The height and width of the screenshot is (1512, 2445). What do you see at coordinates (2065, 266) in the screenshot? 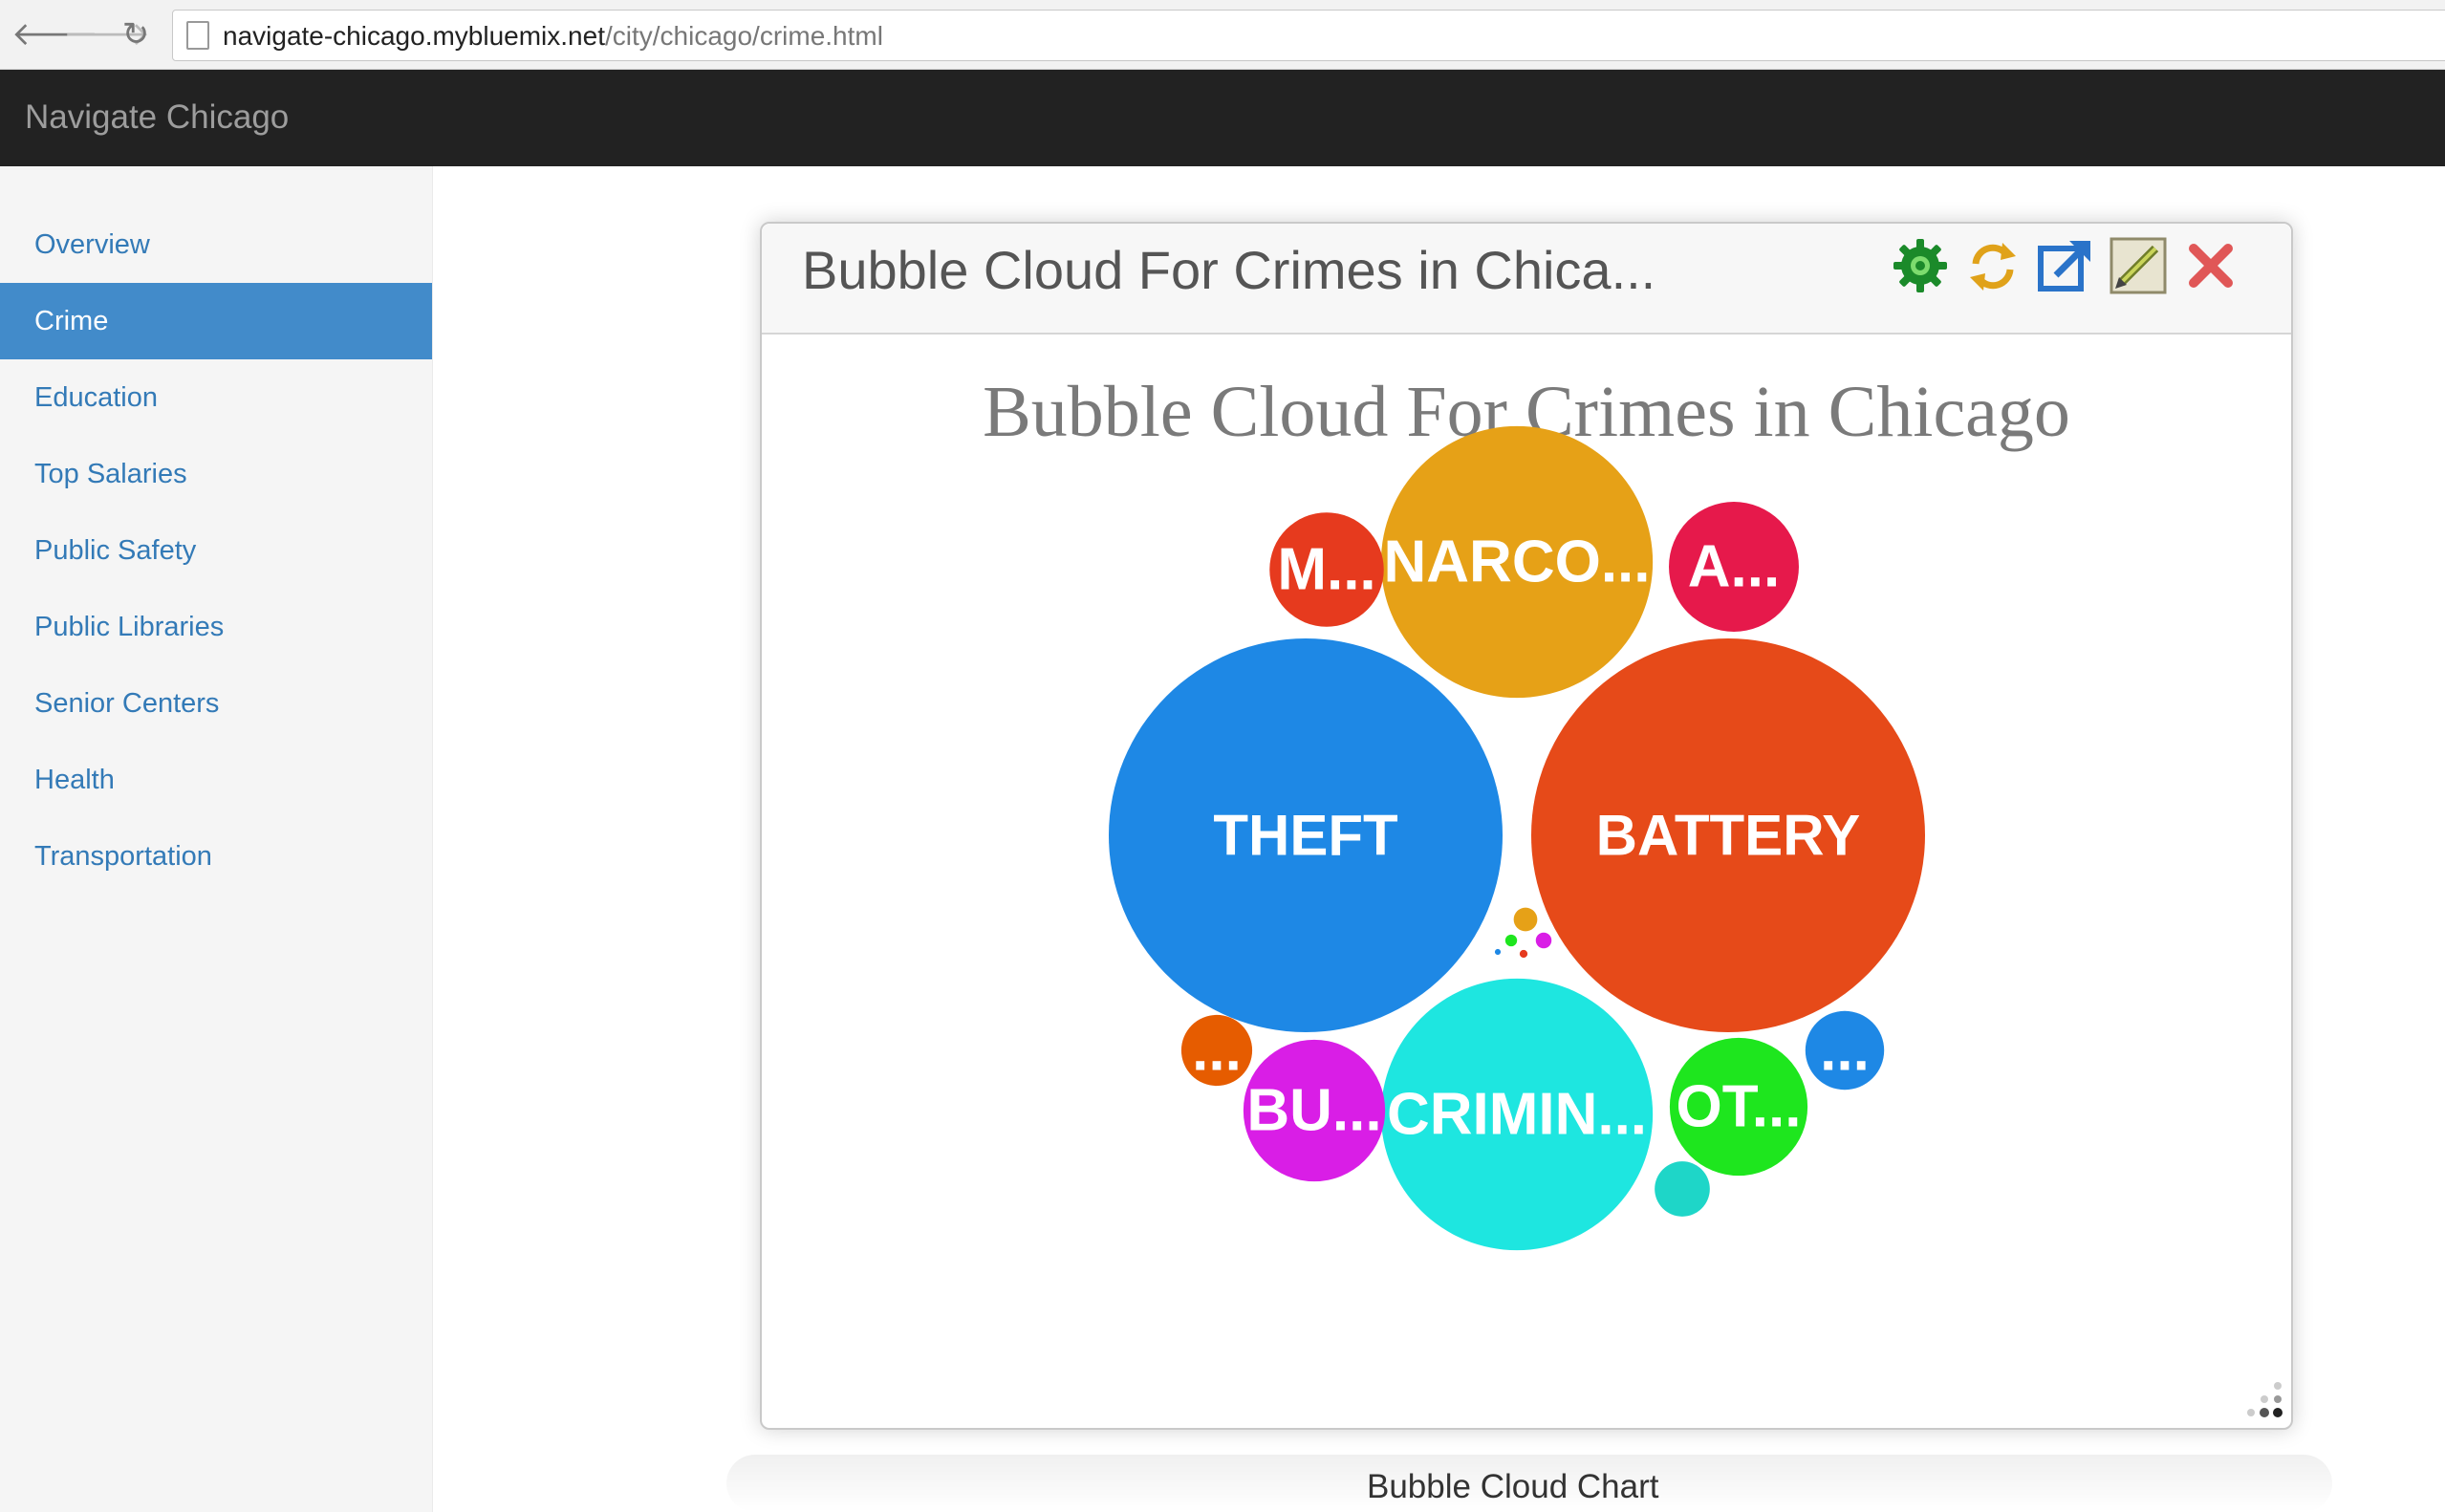
I see `open-external-icon` at bounding box center [2065, 266].